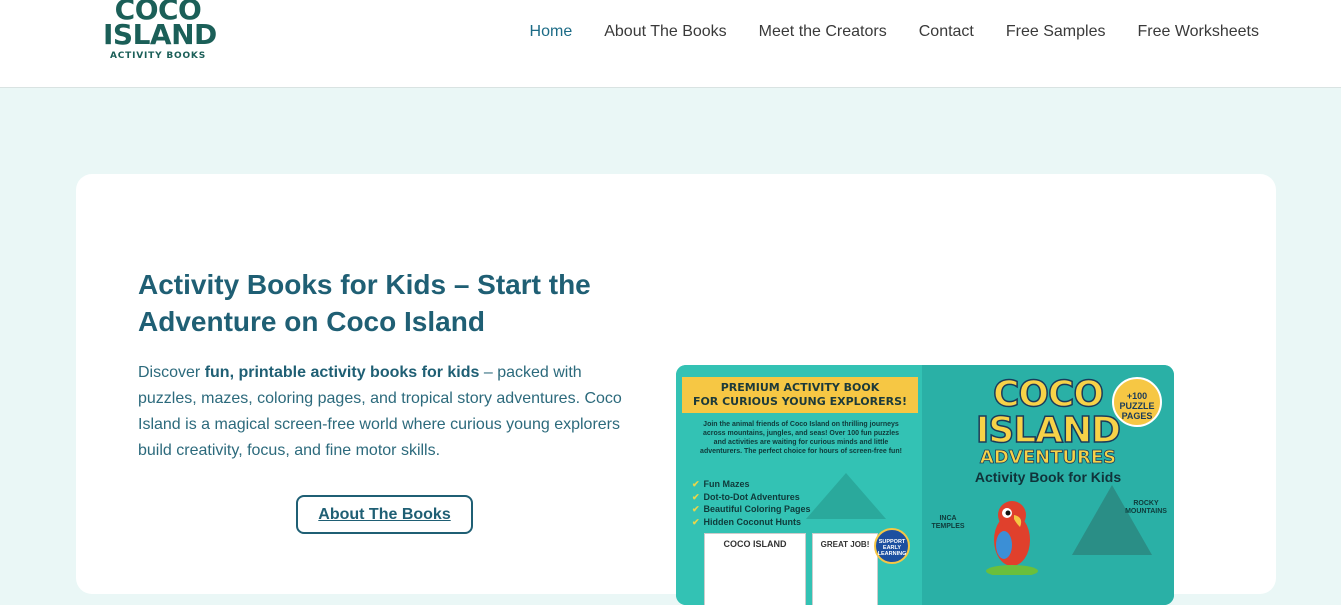 The image size is (1341, 605). Describe the element at coordinates (755, 569) in the screenshot. I see `sample-page-thumbnail: COCO ISLAND` at that location.